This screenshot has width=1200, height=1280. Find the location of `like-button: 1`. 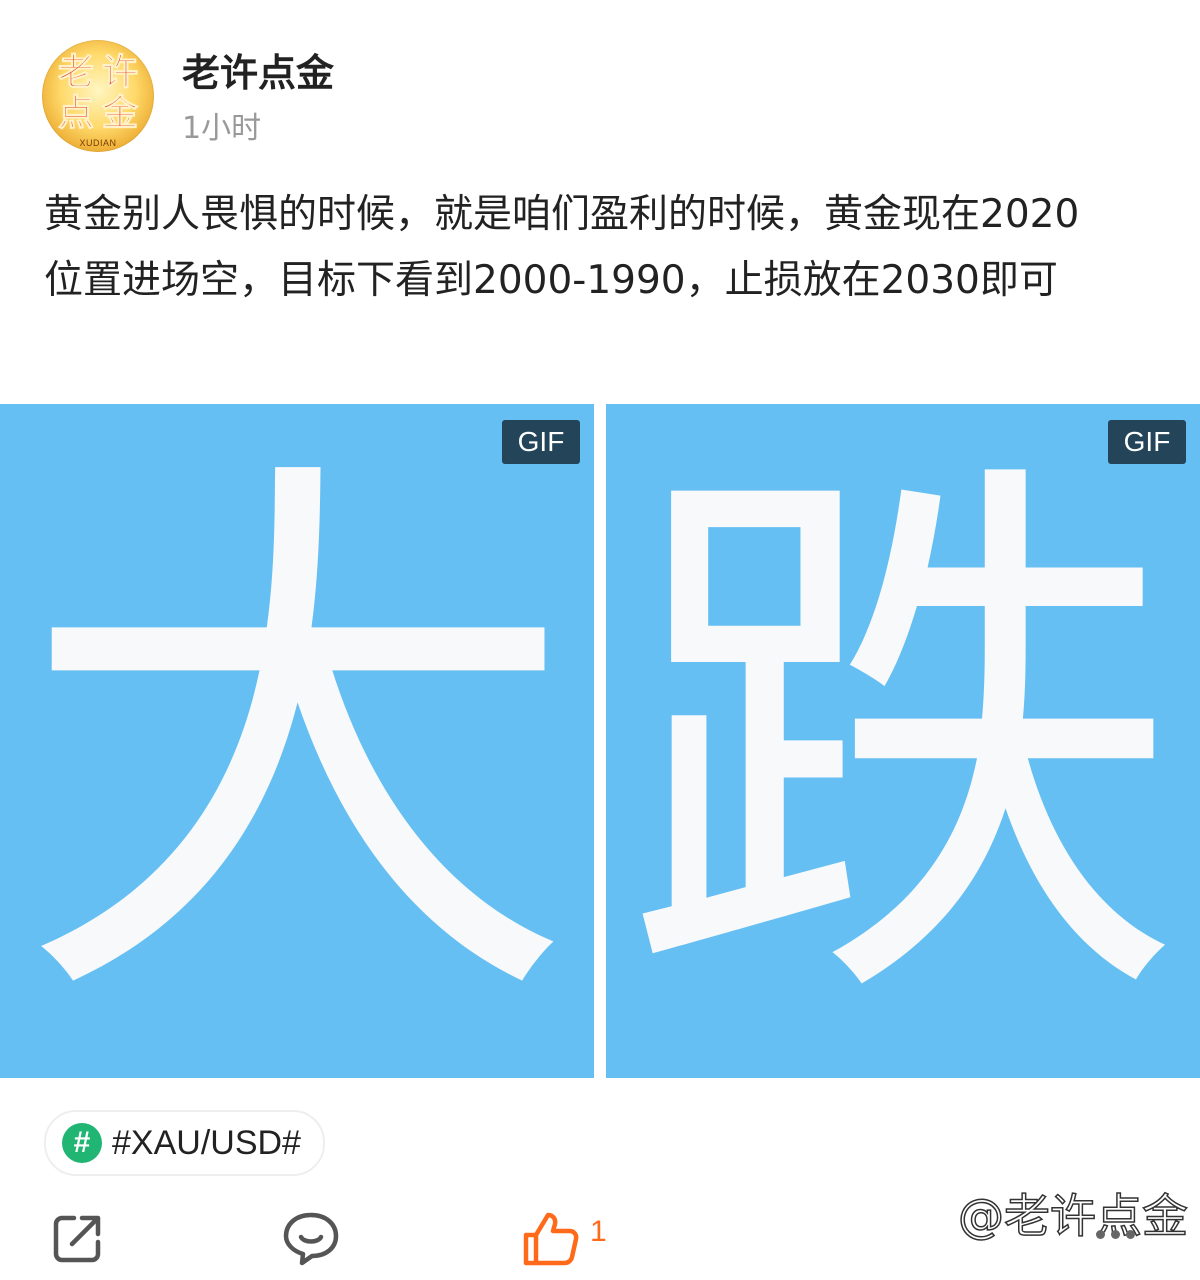

like-button: 1 is located at coordinates (564, 1238).